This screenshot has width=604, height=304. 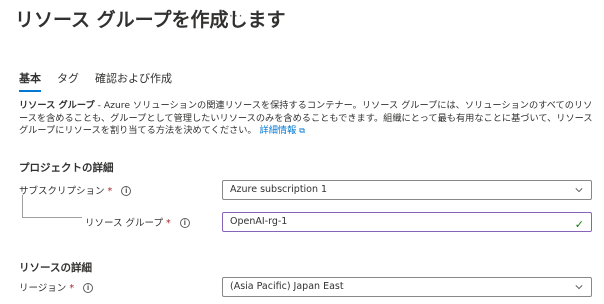 What do you see at coordinates (133, 81) in the screenshot?
I see `tab-review-create: 確認および作成` at bounding box center [133, 81].